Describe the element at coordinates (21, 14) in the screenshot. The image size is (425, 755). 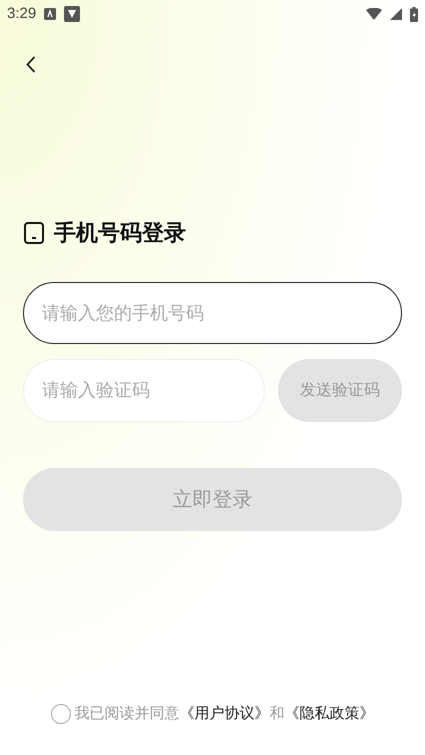
I see `status-time: 3:29` at that location.